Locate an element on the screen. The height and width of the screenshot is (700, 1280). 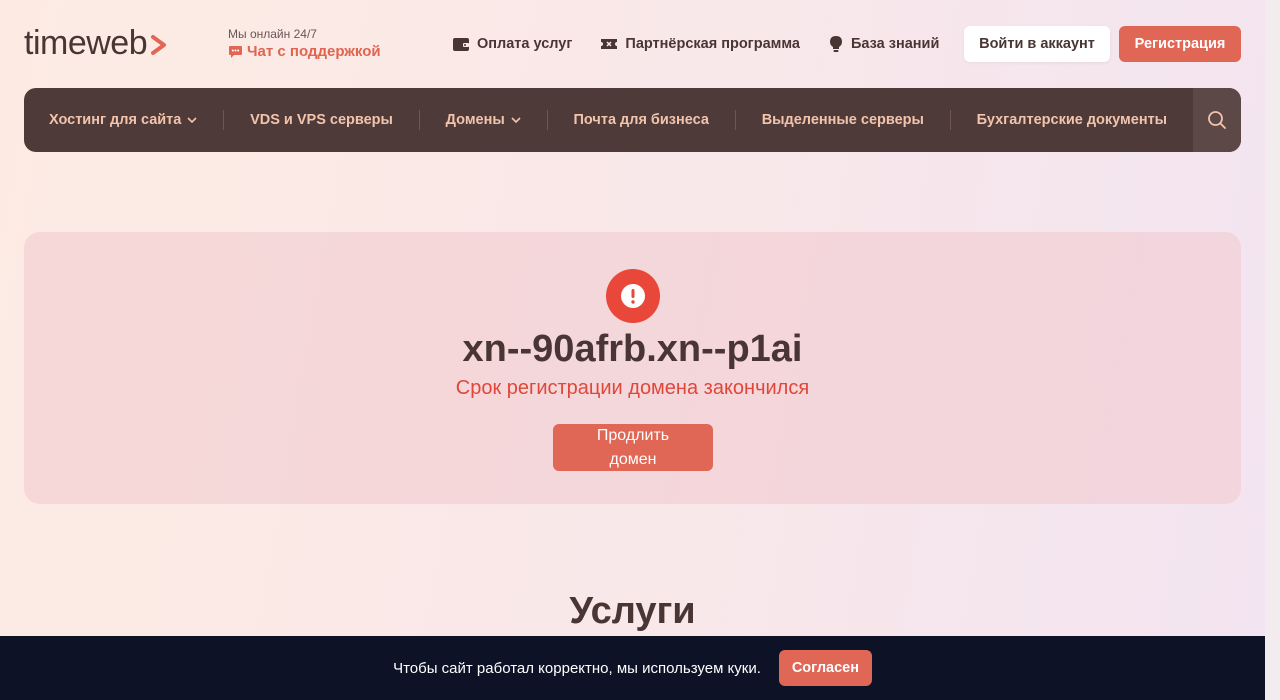
timeweb-logo: timeweb is located at coordinates (96, 43).